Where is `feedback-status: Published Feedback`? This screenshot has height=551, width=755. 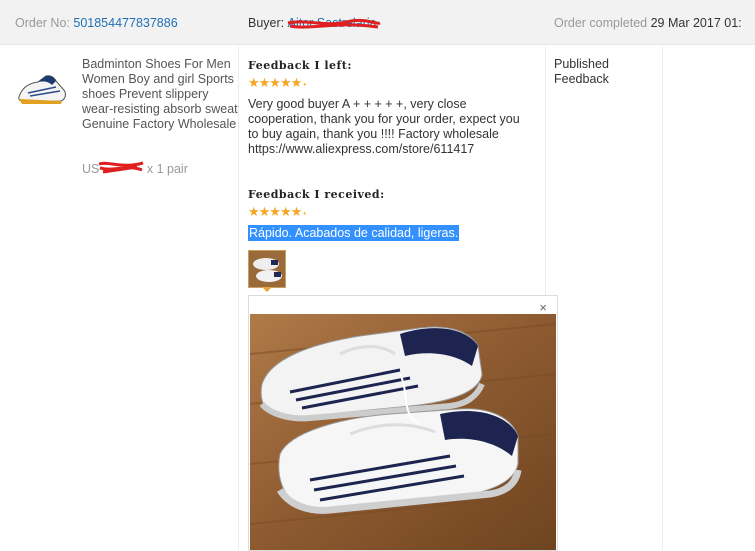
feedback-status: Published Feedback is located at coordinates (581, 72).